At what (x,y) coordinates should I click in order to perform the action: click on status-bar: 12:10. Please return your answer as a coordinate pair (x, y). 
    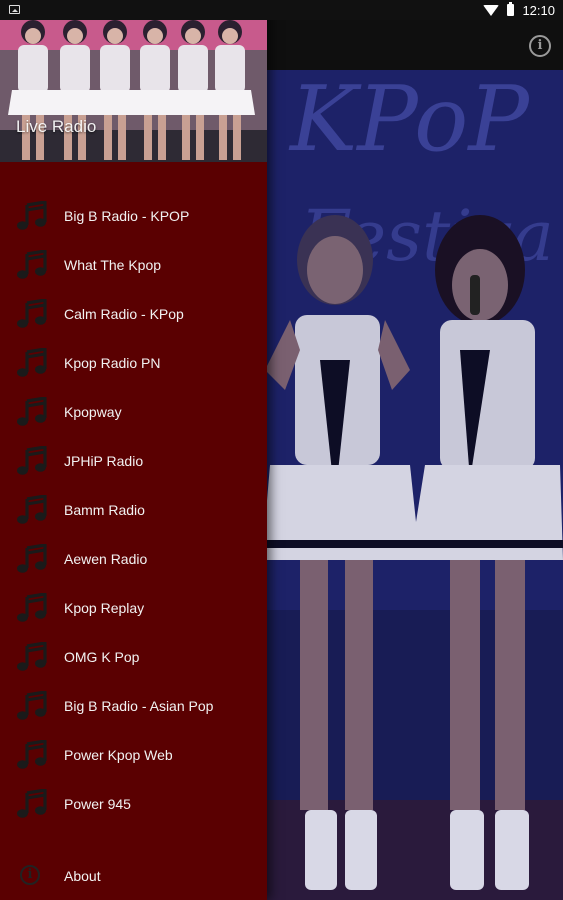
    Looking at the image, I should click on (281, 10).